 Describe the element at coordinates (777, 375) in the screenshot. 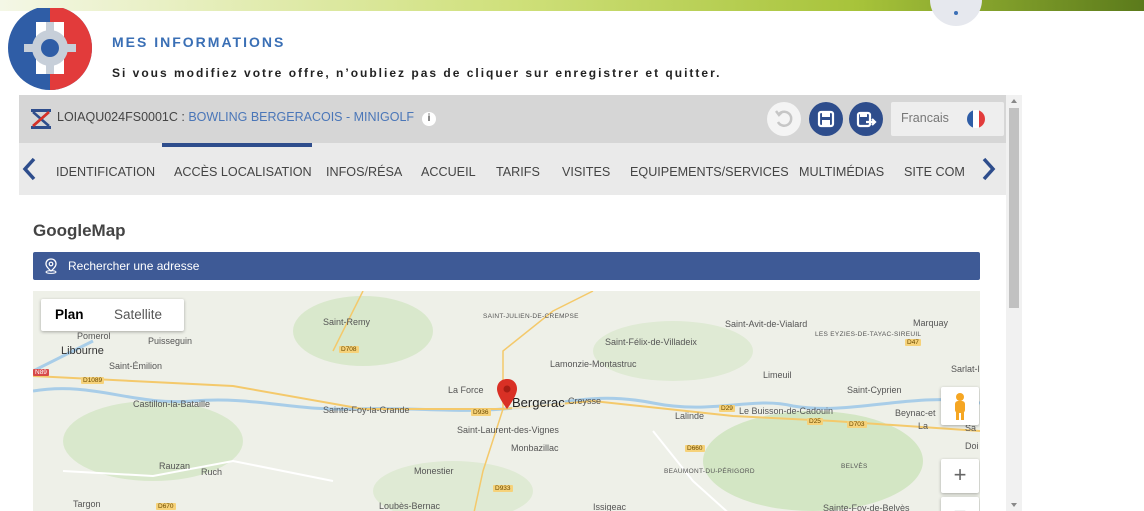

I see `map-label: Limeuil` at that location.